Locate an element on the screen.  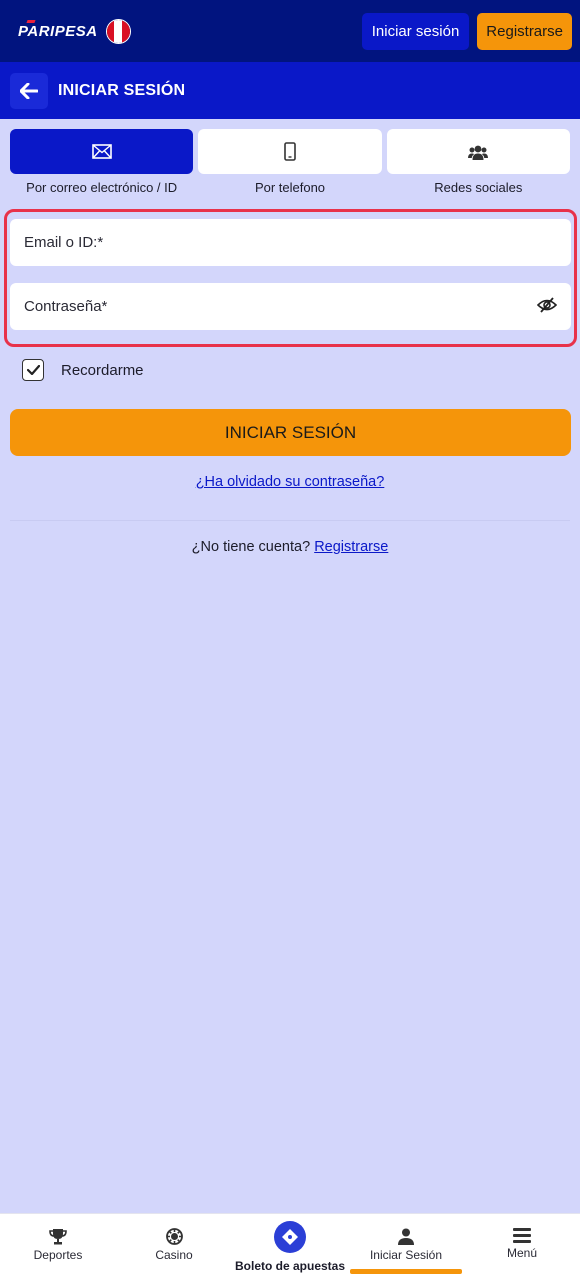
tab-social-label: Redes sociales is located at coordinates (478, 187).